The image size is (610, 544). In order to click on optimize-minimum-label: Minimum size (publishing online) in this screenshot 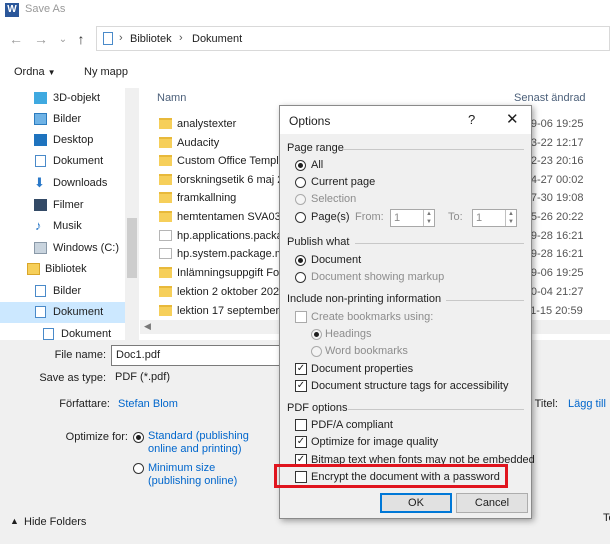, I will do `click(207, 475)`.